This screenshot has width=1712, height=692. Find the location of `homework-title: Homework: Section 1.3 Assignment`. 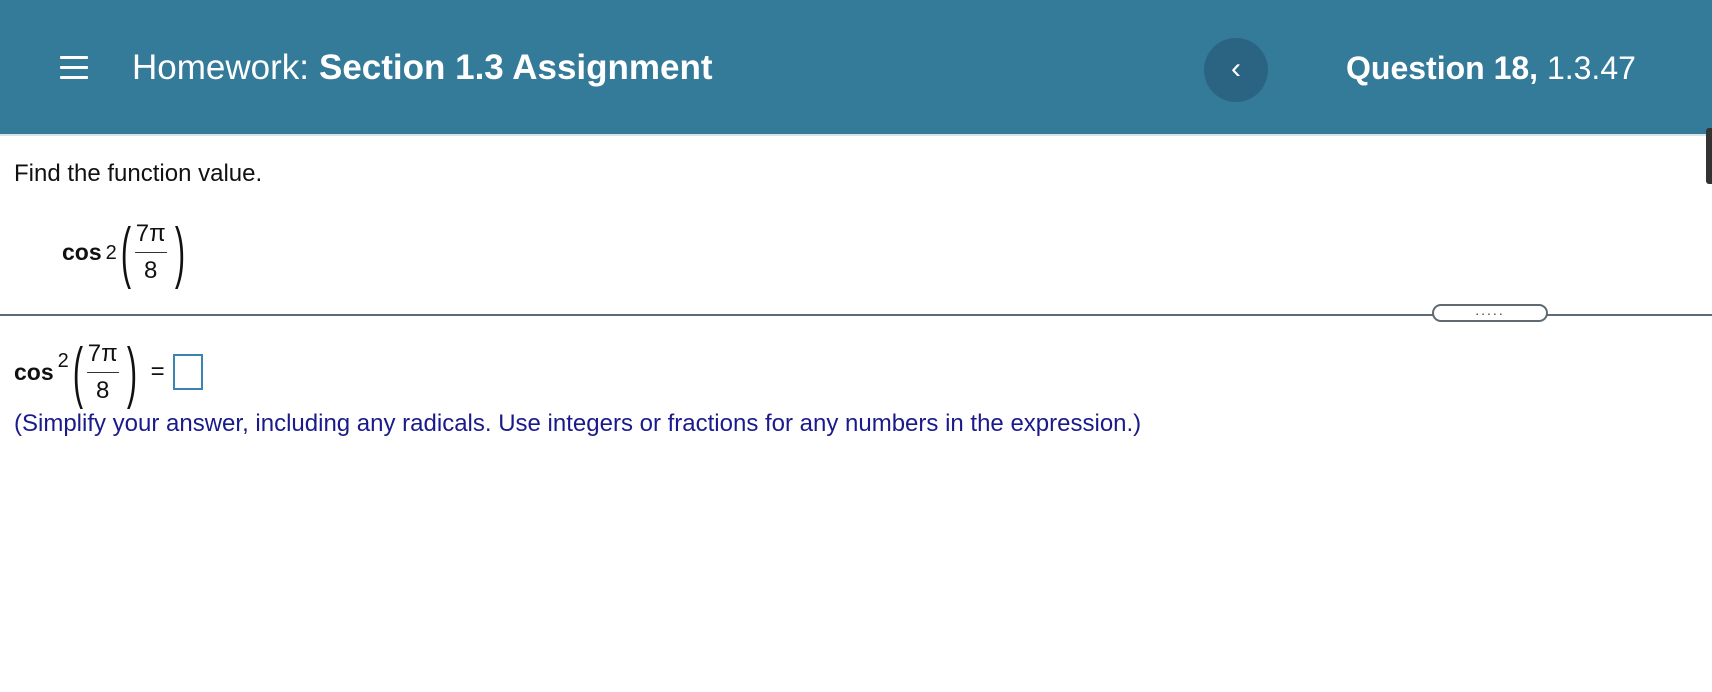

homework-title: Homework: Section 1.3 Assignment is located at coordinates (422, 68).